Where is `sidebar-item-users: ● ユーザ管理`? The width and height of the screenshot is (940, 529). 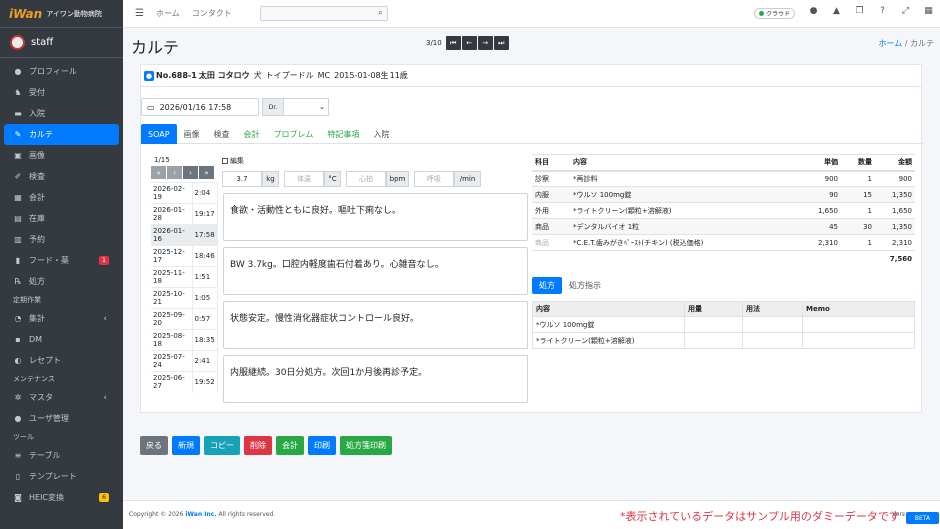
sidebar-item-users: ● ユーザ管理 is located at coordinates (61, 418).